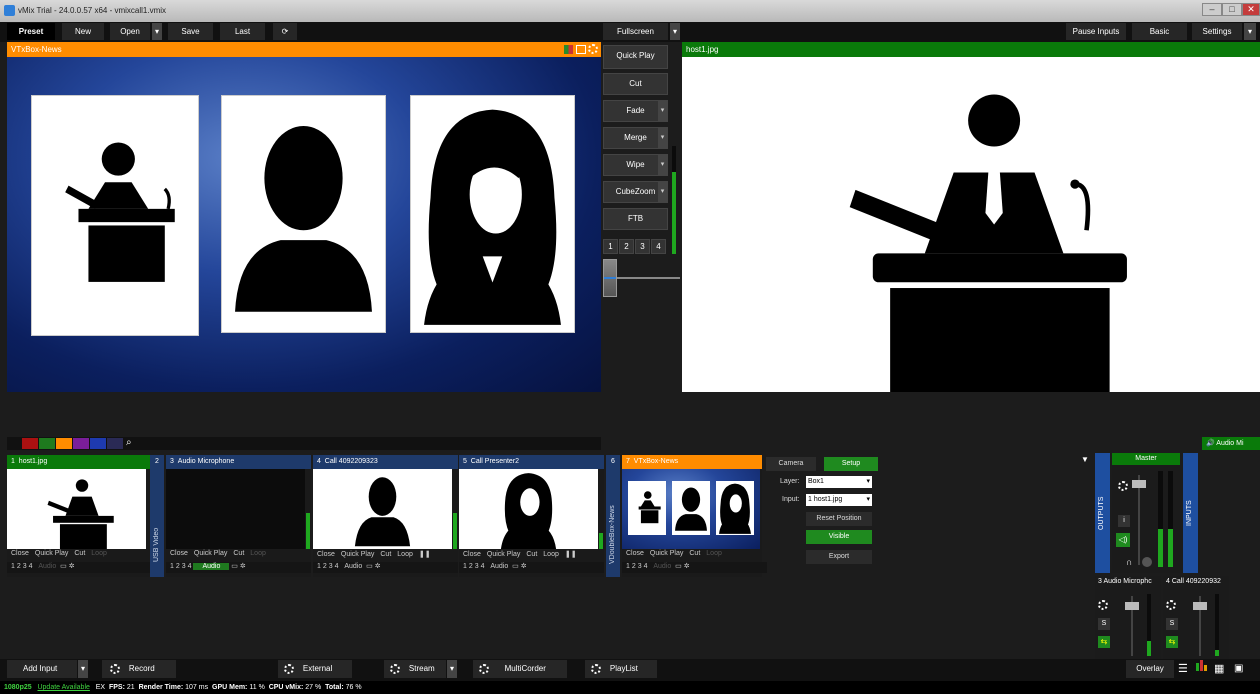  I want to click on external-button: External, so click(315, 669).